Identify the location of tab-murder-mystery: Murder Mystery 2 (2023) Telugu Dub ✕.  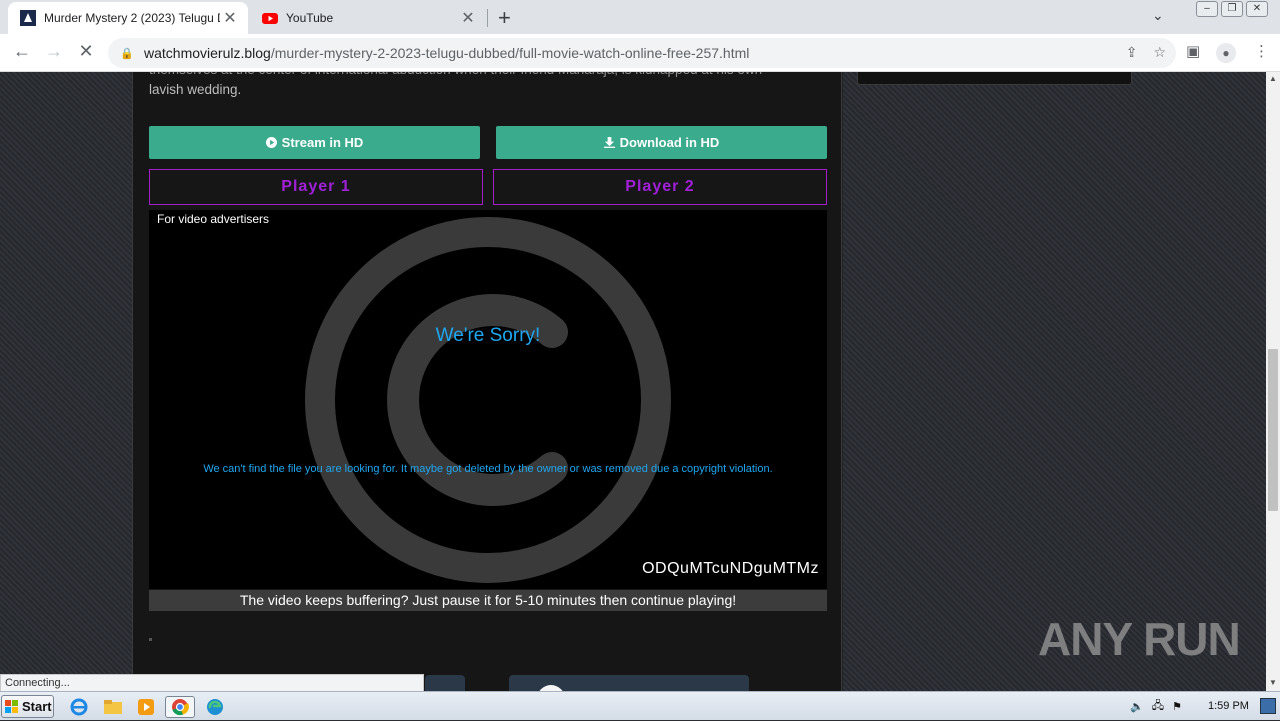
(128, 18).